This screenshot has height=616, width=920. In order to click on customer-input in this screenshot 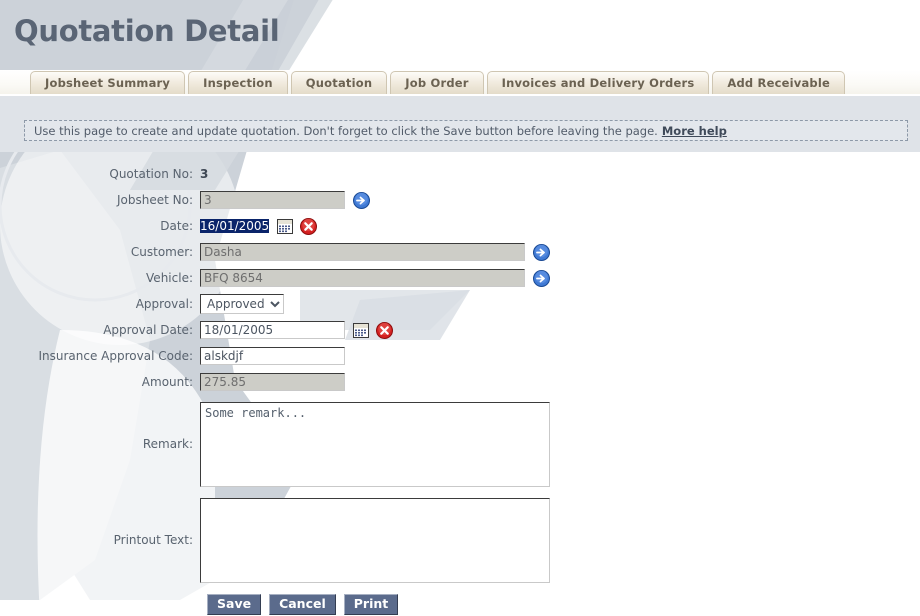, I will do `click(362, 252)`.